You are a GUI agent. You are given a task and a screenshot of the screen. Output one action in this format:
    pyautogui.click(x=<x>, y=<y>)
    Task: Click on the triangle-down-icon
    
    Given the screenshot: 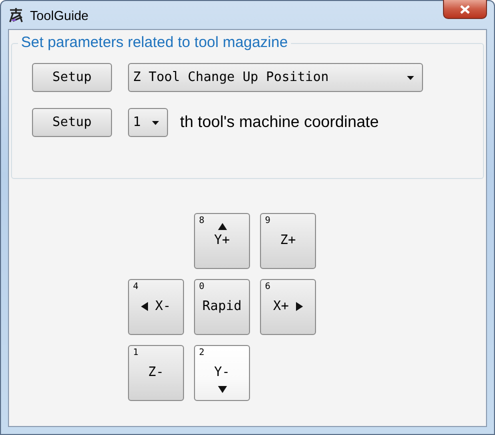 What is the action you would take?
    pyautogui.click(x=222, y=389)
    